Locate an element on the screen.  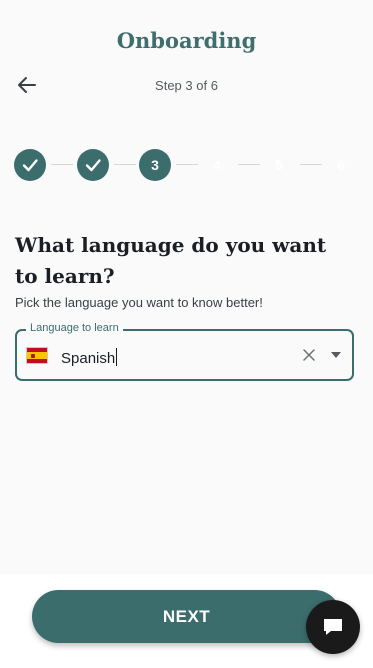
language-value: Spanish is located at coordinates (88, 358).